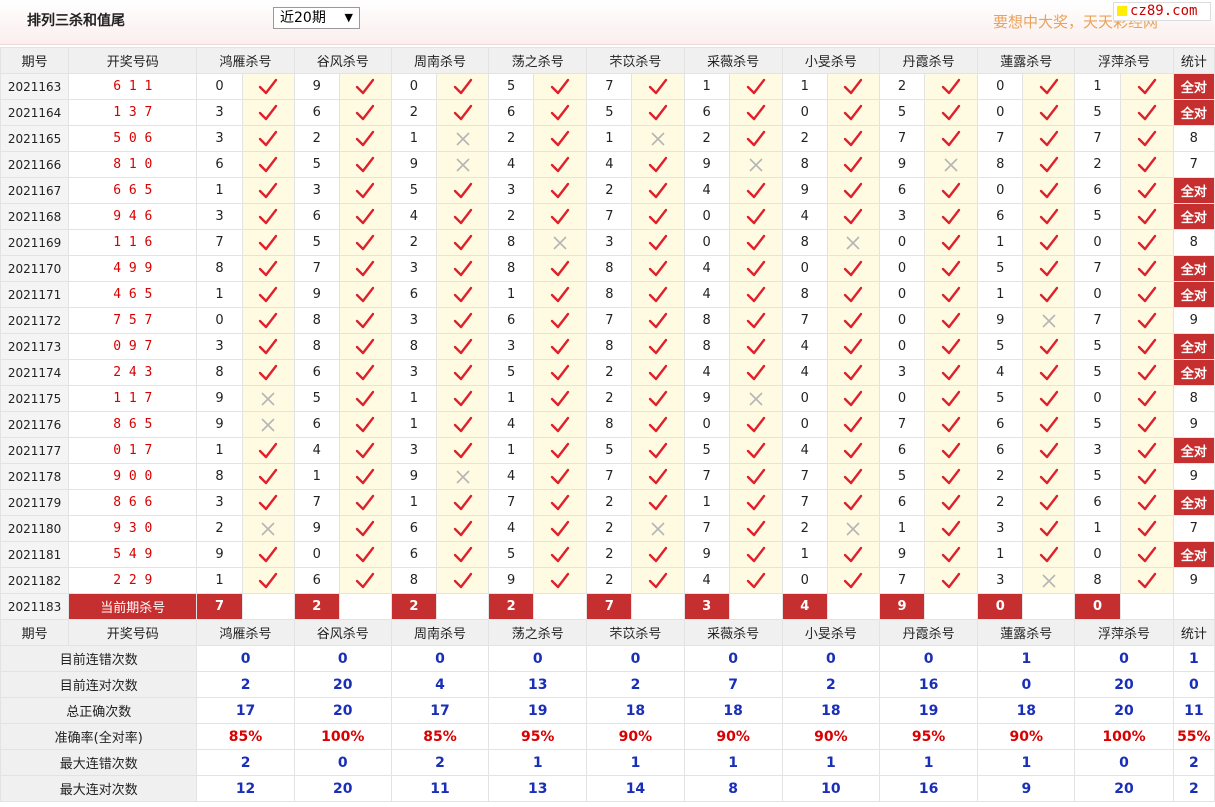 This screenshot has height=807, width=1215. What do you see at coordinates (1193, 710) in the screenshot?
I see `summary-stat: 11` at bounding box center [1193, 710].